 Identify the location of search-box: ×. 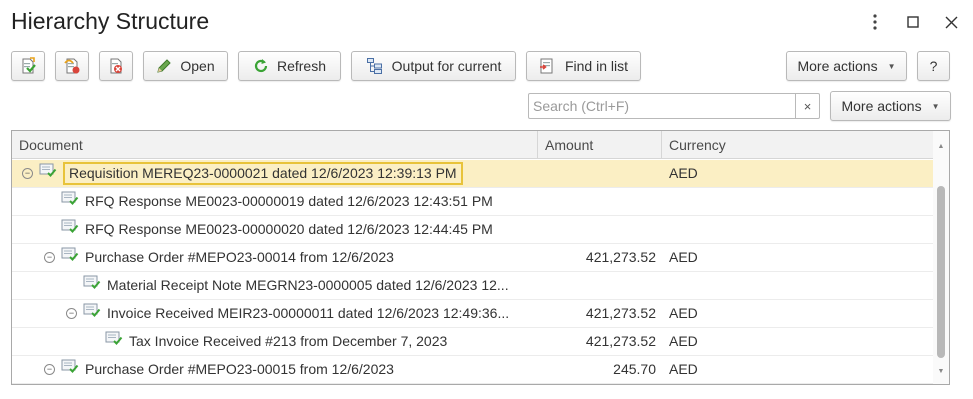
(674, 106).